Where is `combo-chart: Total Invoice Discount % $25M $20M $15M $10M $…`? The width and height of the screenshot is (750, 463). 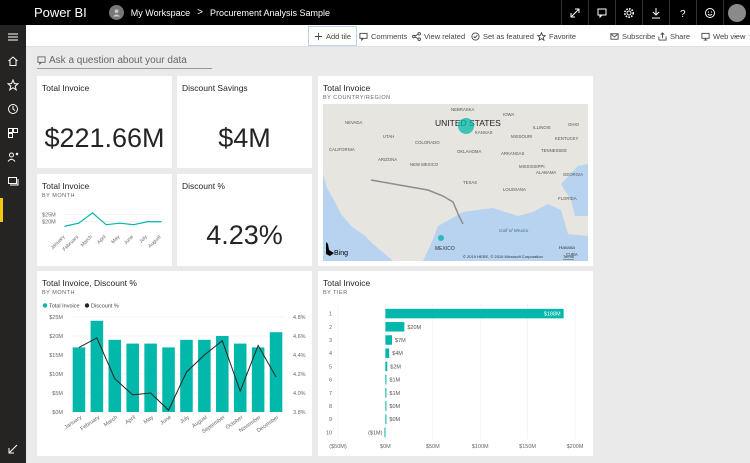 combo-chart: Total Invoice Discount % $25M $20M $15M $10M $… is located at coordinates (174, 369).